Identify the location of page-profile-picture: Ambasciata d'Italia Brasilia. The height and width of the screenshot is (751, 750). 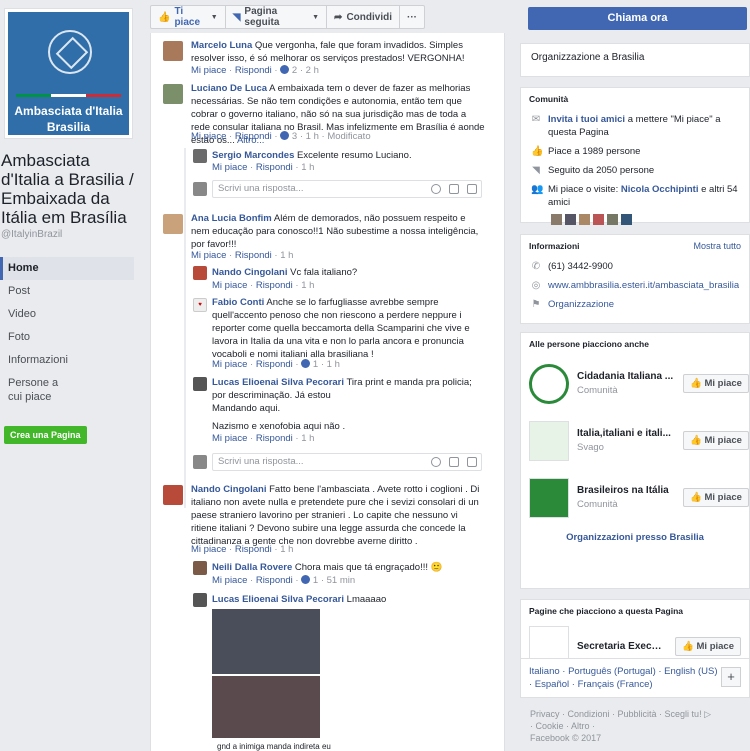
(68, 73).